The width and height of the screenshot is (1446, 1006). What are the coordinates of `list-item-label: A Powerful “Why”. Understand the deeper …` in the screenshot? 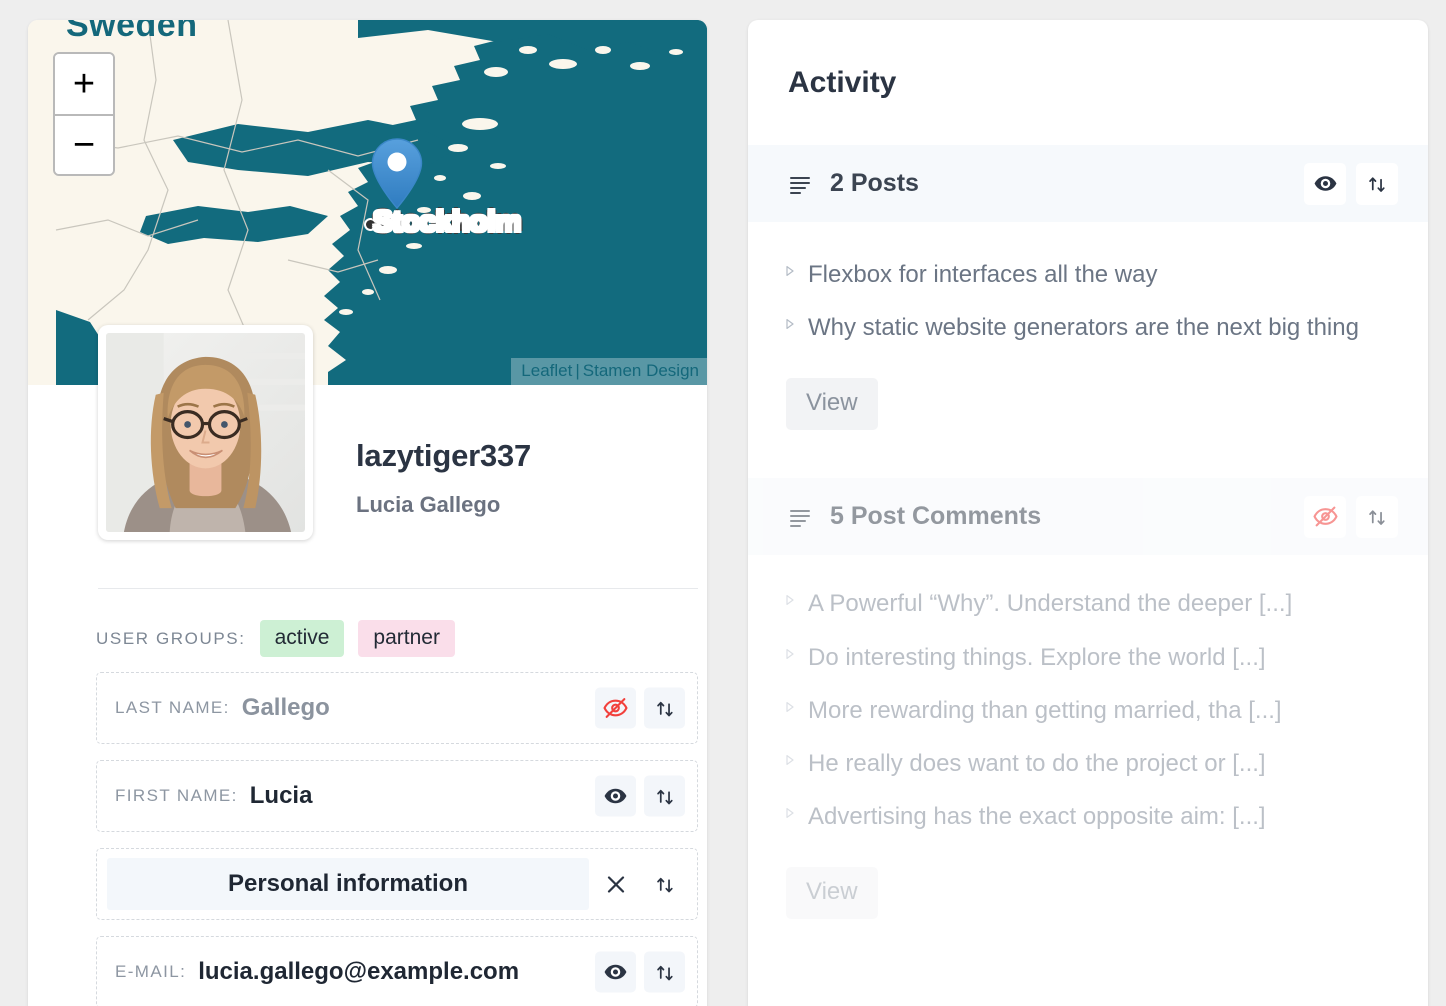 It's located at (1050, 604).